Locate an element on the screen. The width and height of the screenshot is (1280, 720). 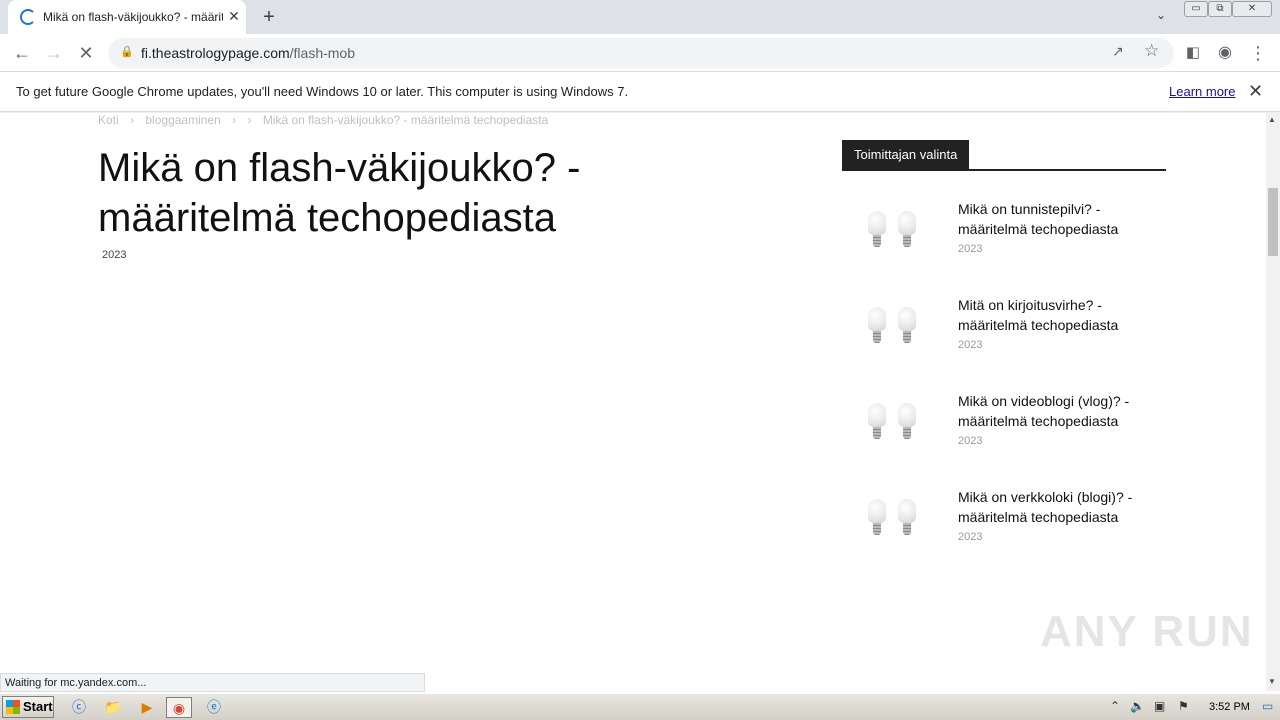
anyrun-watermark: ANY RUN is located at coordinates (1147, 631).